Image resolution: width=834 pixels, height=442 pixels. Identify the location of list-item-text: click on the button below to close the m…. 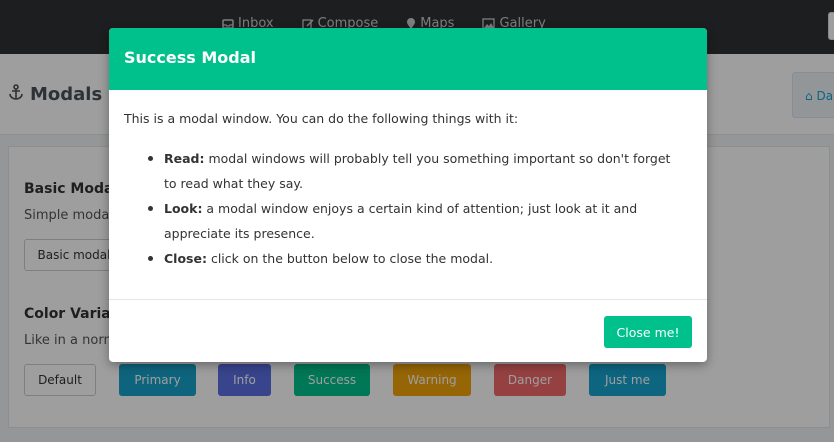
(350, 258).